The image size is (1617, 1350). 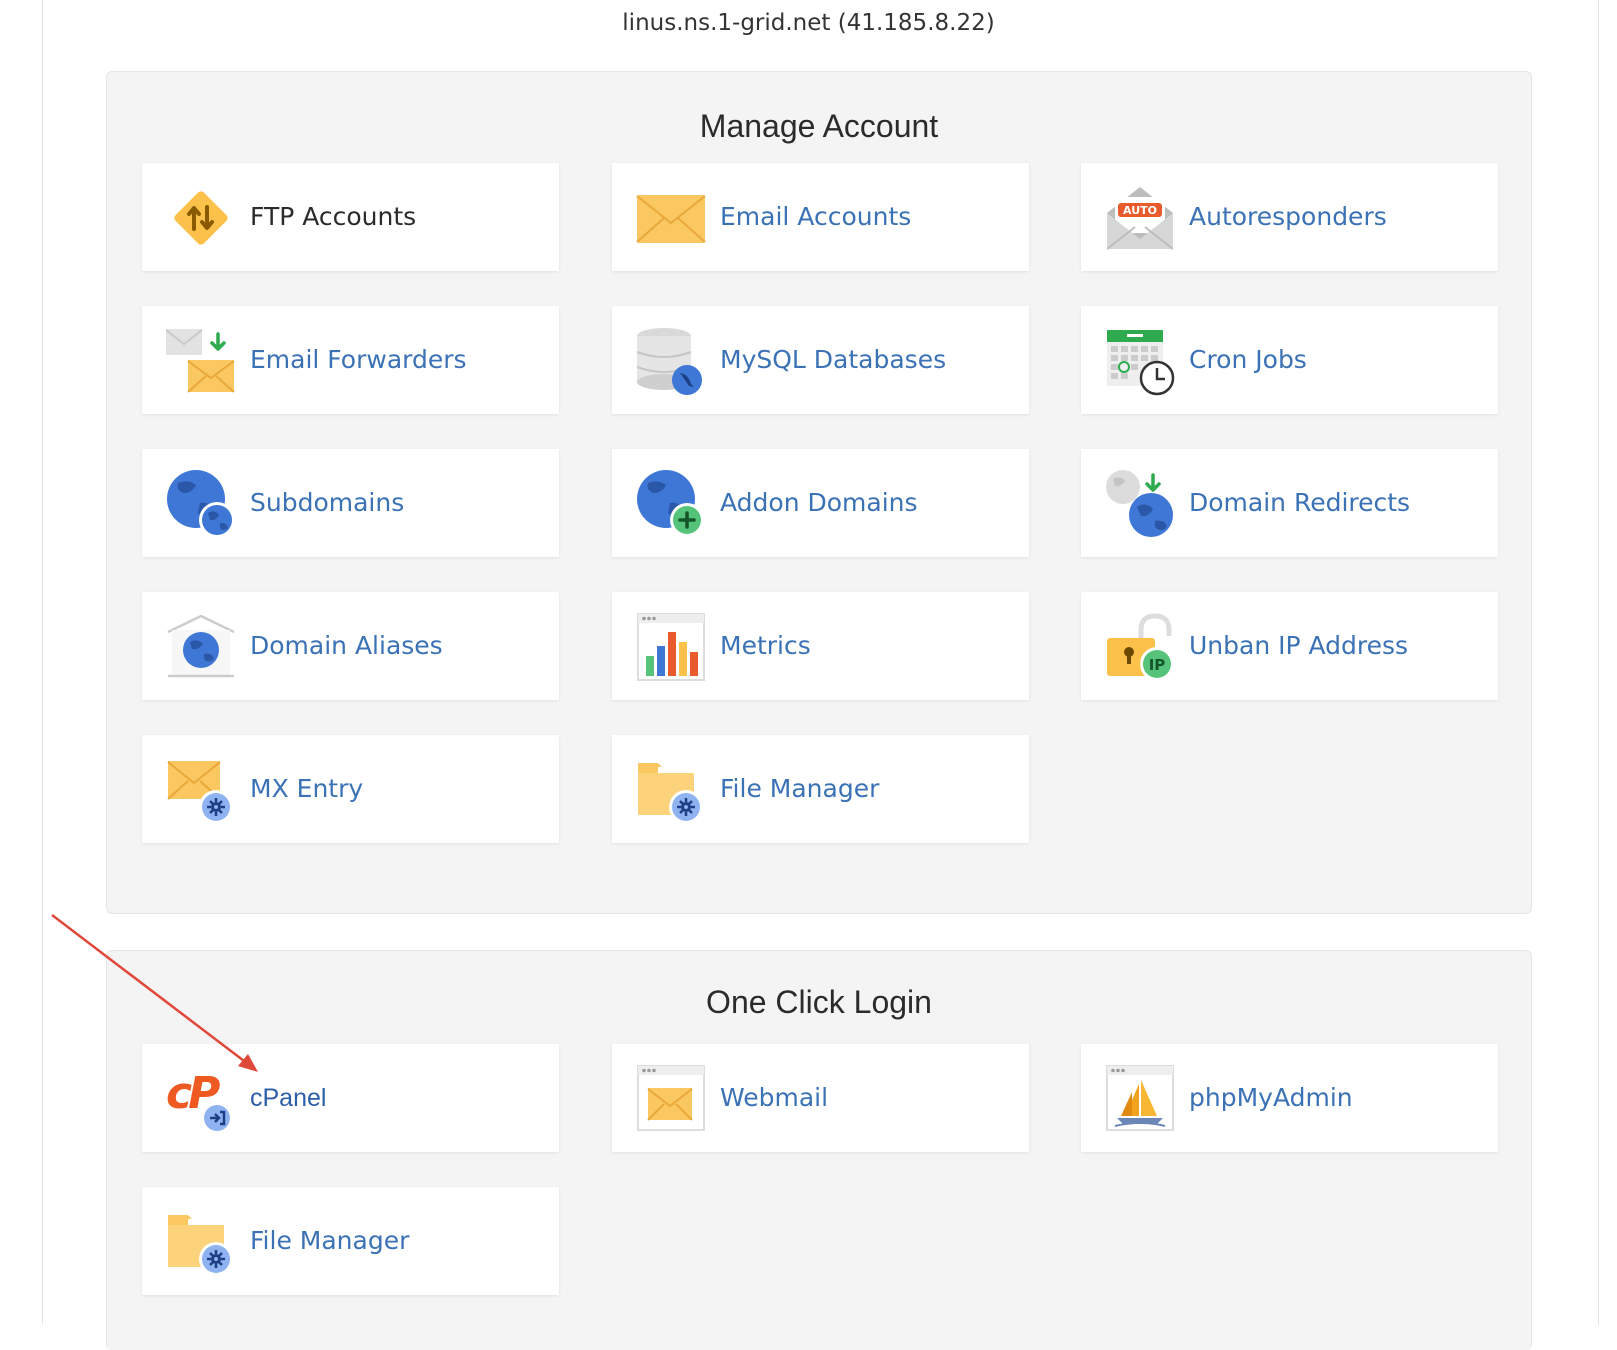 What do you see at coordinates (201, 504) in the screenshot?
I see `globe-icon` at bounding box center [201, 504].